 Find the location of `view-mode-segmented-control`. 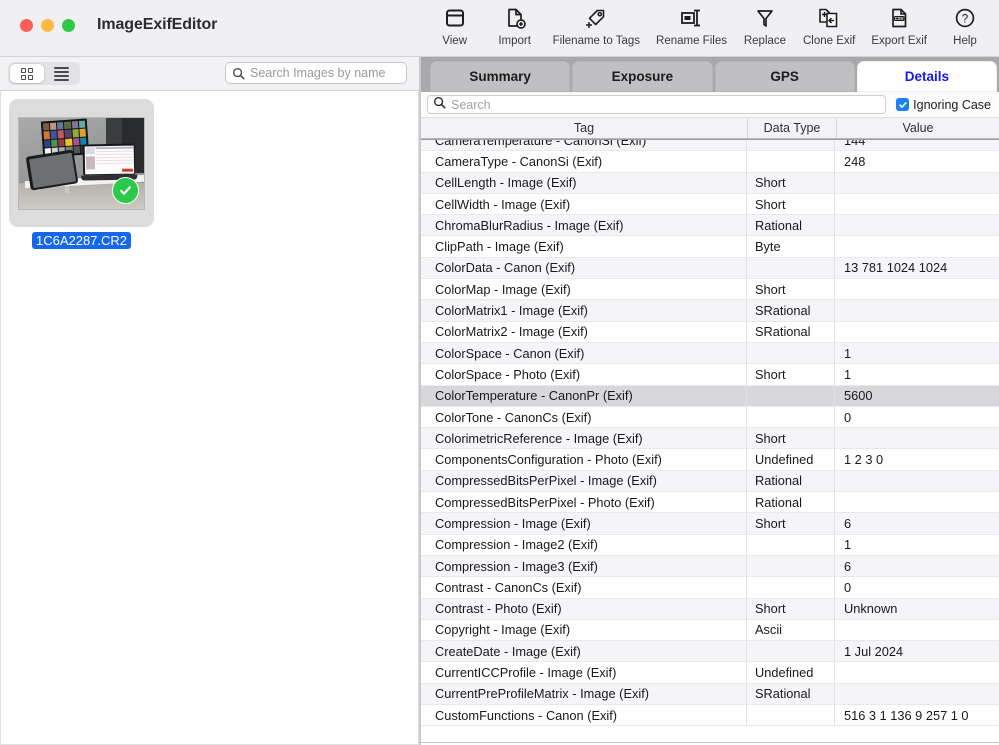

view-mode-segmented-control is located at coordinates (44, 73).